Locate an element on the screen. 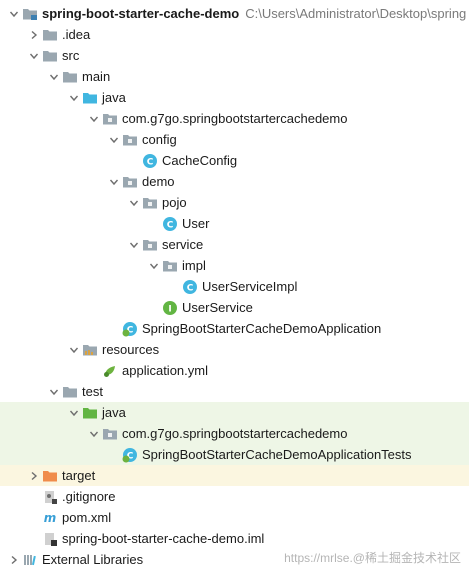 The height and width of the screenshot is (570, 469). tree-item-label: main is located at coordinates (96, 76).